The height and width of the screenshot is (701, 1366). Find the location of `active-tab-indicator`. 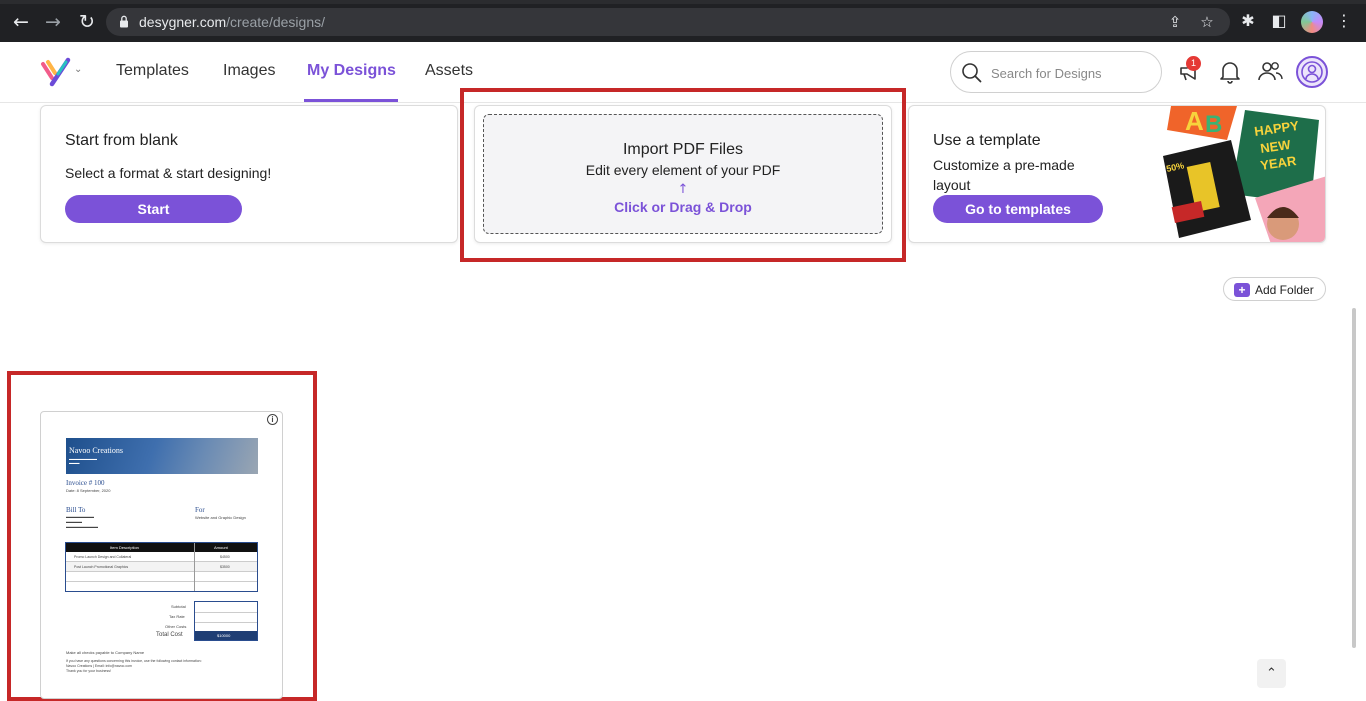

active-tab-indicator is located at coordinates (351, 100).